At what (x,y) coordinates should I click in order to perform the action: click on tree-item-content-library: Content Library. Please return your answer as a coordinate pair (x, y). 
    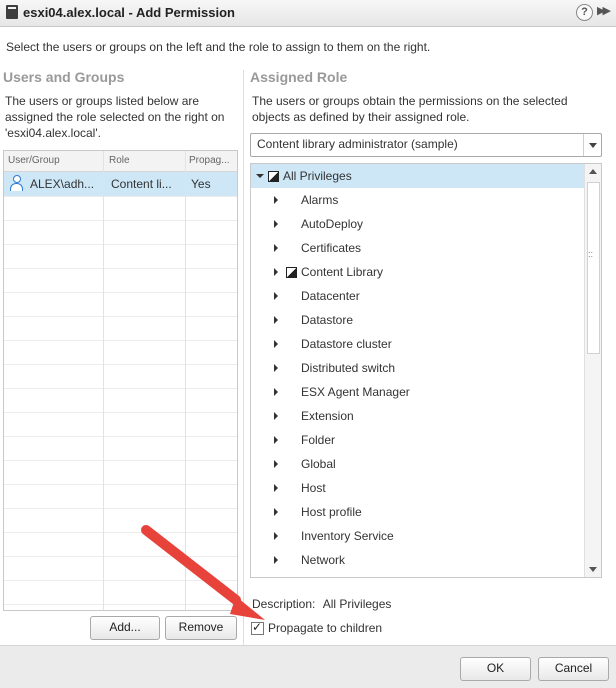
    Looking at the image, I should click on (417, 272).